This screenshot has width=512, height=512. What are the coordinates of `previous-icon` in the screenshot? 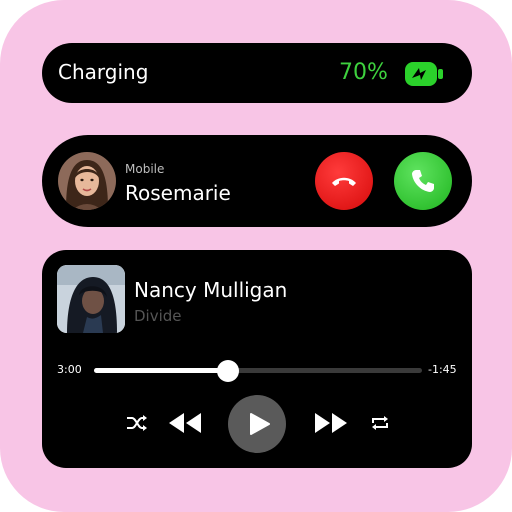 It's located at (185, 423).